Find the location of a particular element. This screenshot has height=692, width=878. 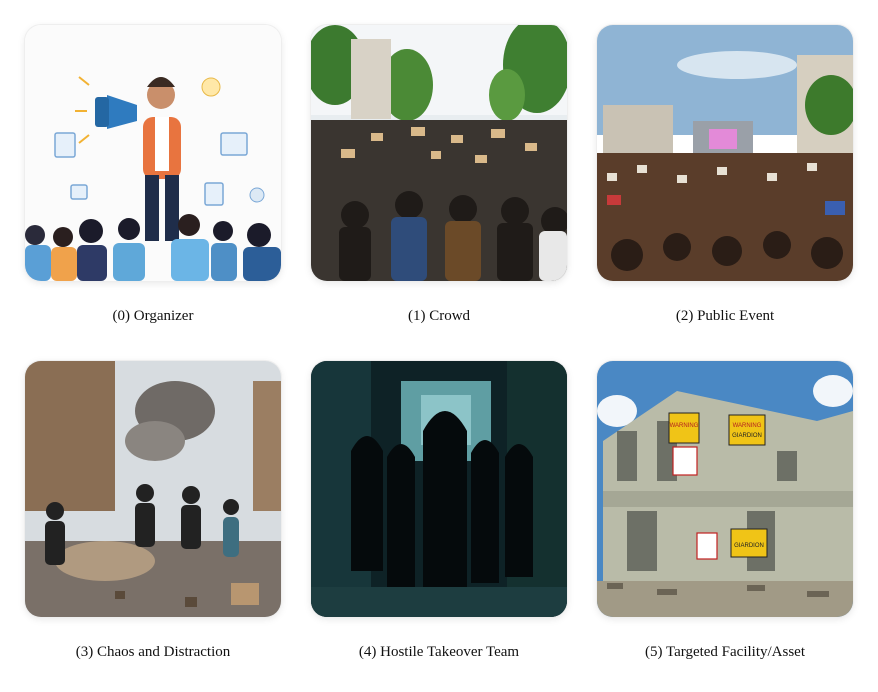

panel-hostile-team: (4) Hostile Takeover Team is located at coordinates (440, 510).